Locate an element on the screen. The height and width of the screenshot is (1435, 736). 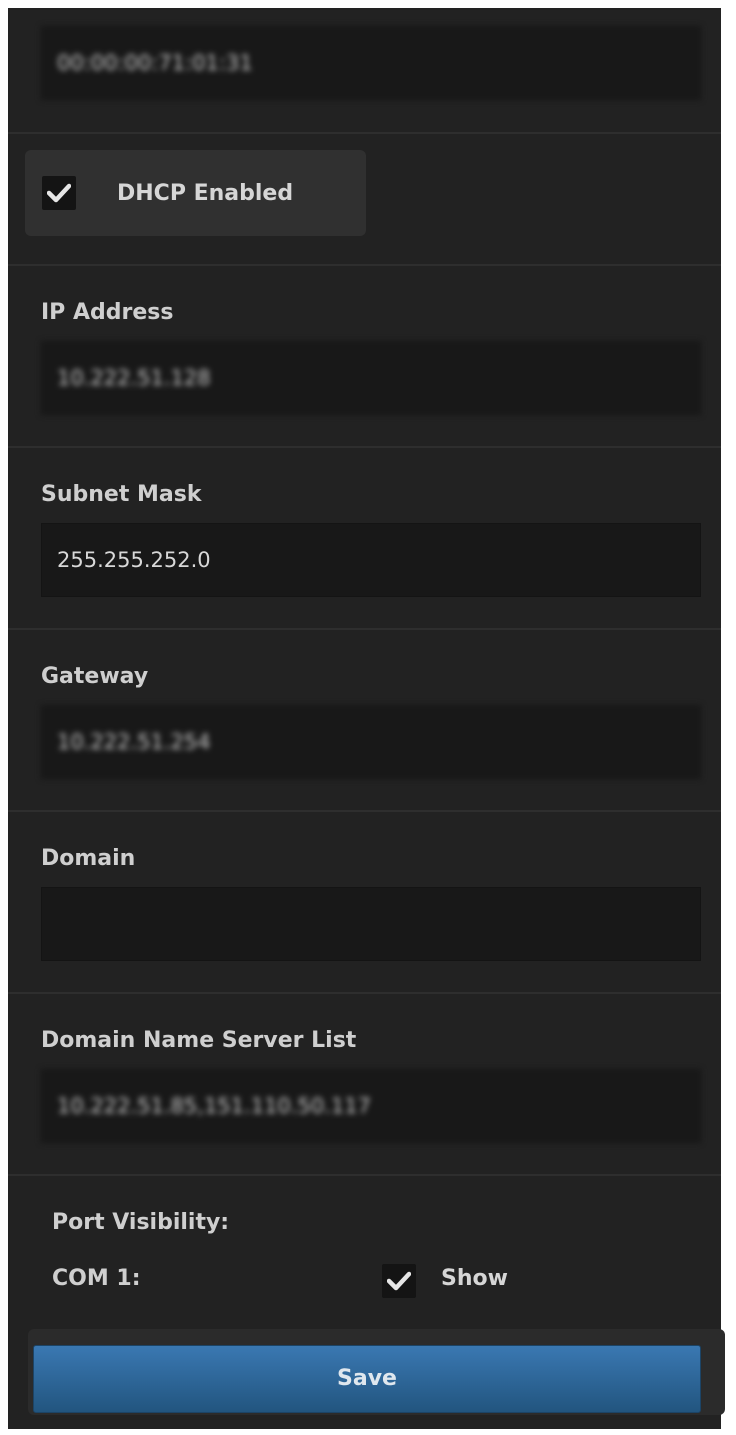
mac-section: 00:00:00:71:01:31 is located at coordinates (364, 71).